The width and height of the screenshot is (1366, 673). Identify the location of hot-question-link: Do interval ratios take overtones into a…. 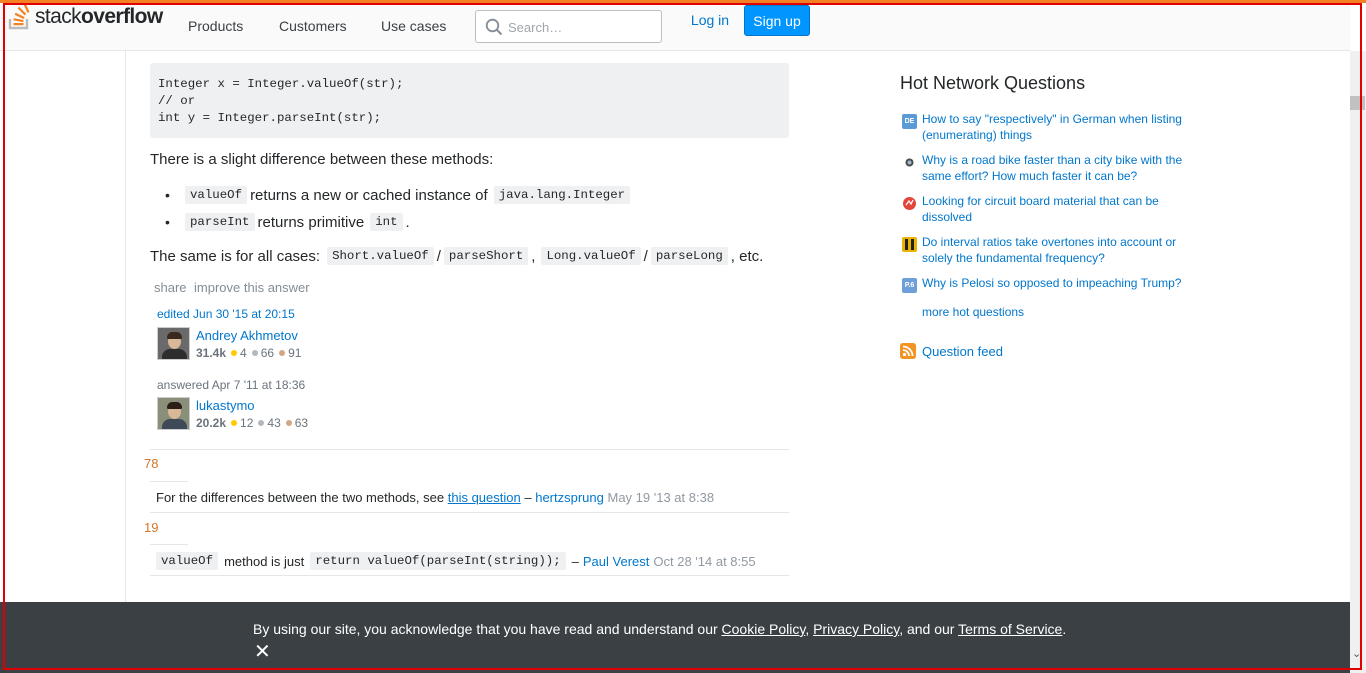
(1057, 250).